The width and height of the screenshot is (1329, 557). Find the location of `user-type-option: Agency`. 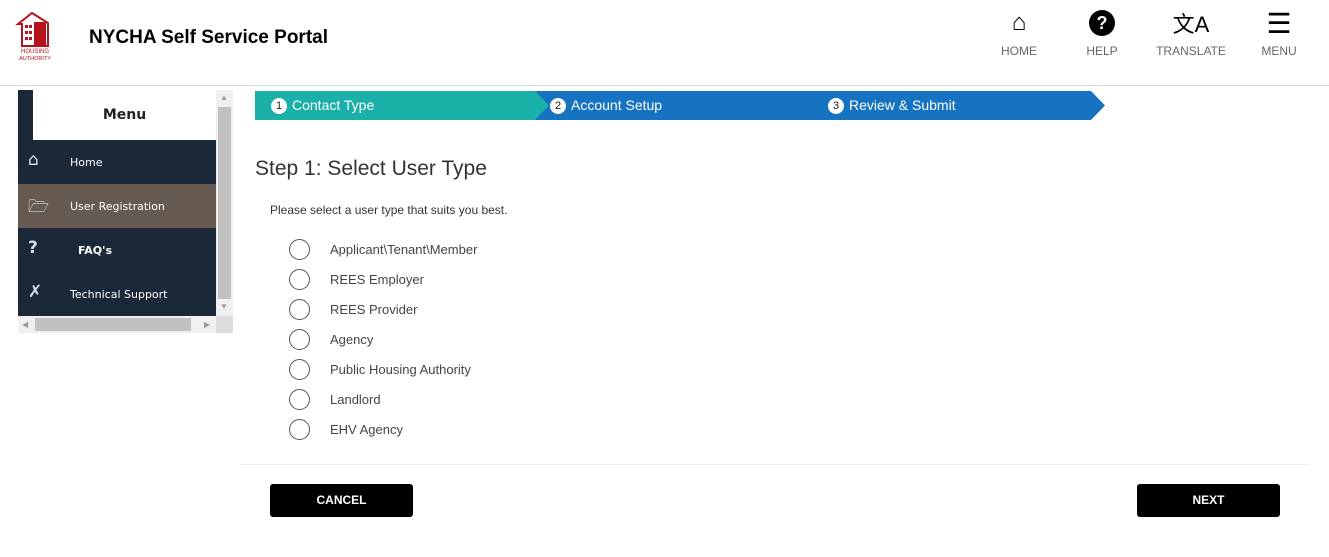

user-type-option: Agency is located at coordinates (331, 339).